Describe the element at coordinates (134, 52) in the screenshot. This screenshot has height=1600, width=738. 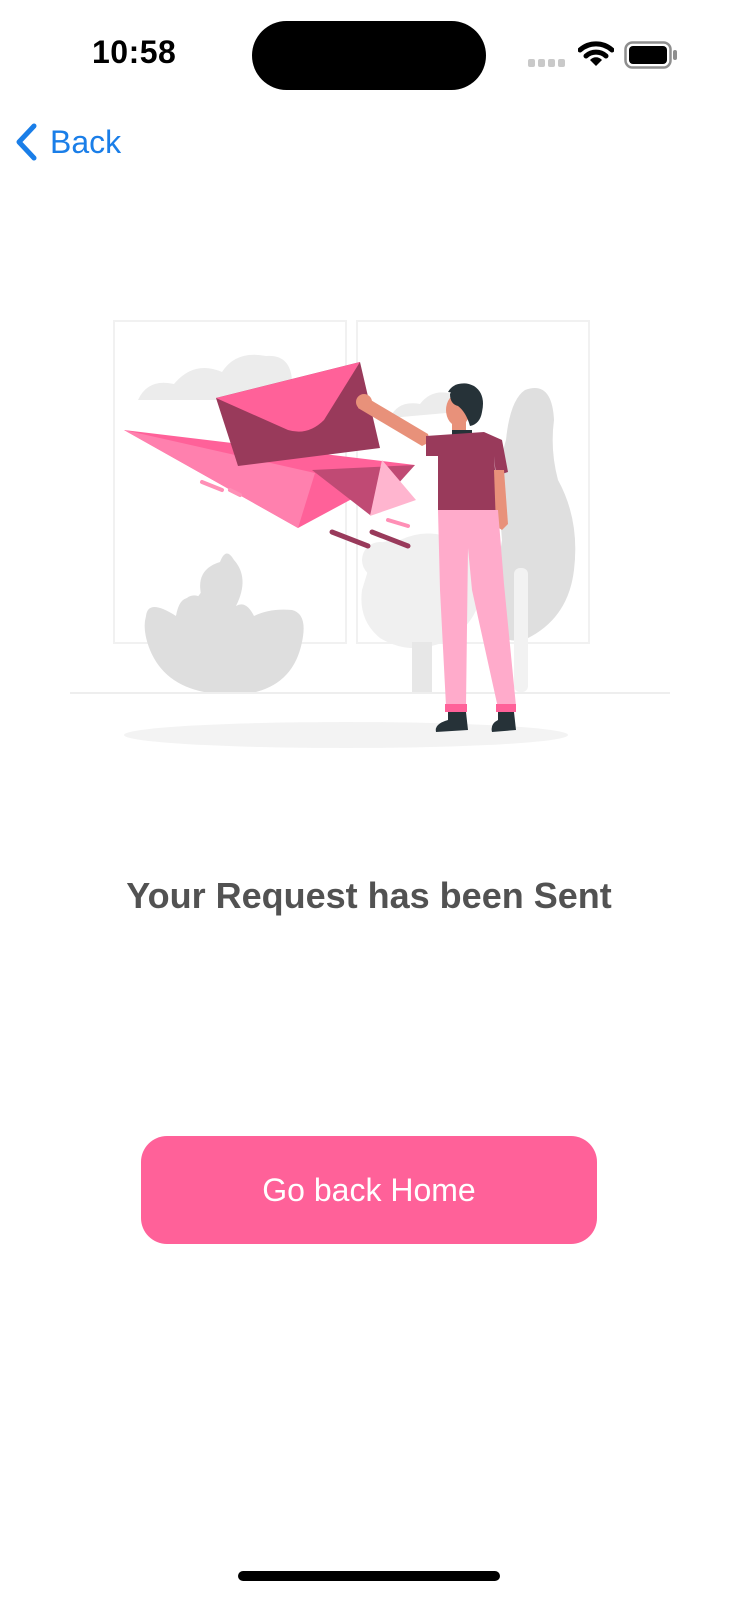
I see `status-time: 10:58` at that location.